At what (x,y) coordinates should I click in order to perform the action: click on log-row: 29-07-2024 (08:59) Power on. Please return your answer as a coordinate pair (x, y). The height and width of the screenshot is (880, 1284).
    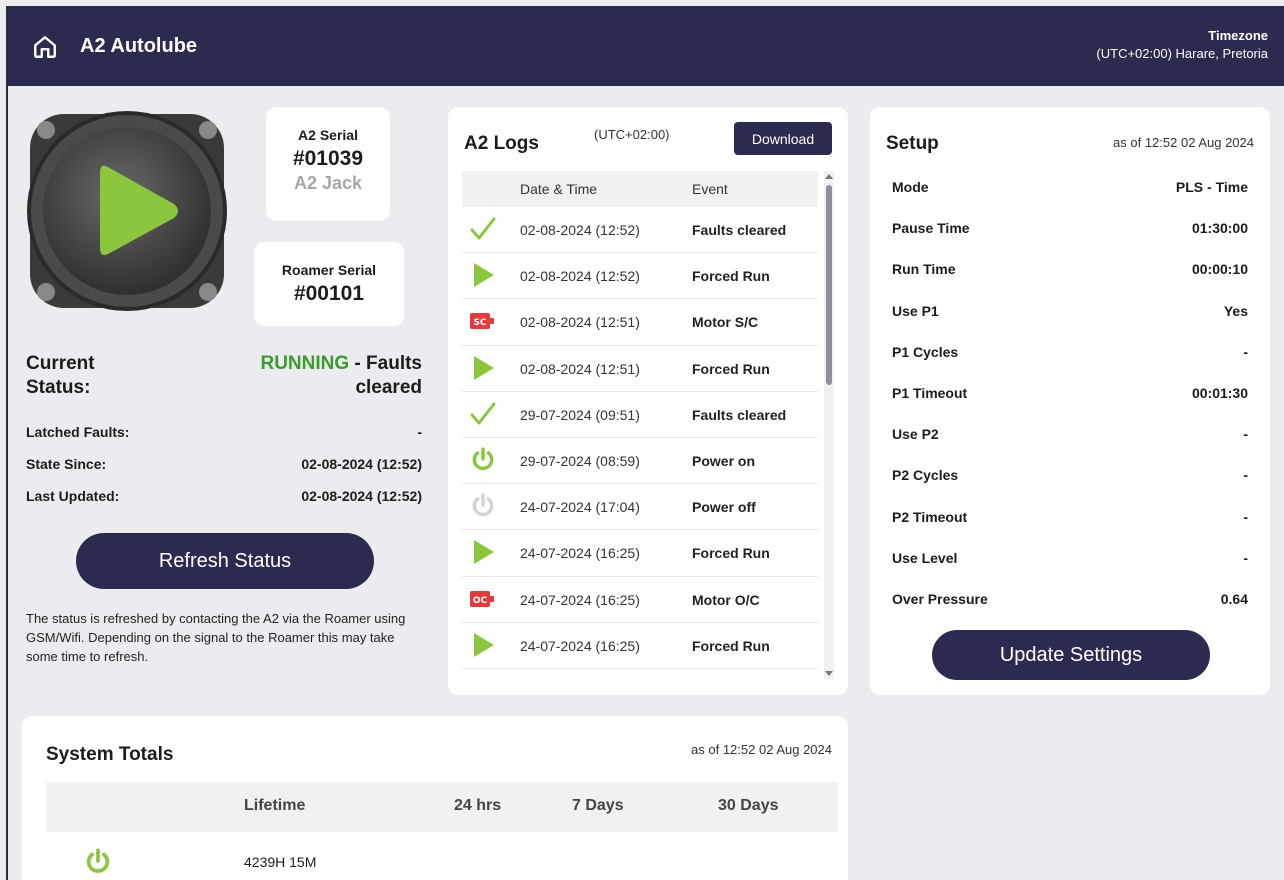
    Looking at the image, I should click on (640, 461).